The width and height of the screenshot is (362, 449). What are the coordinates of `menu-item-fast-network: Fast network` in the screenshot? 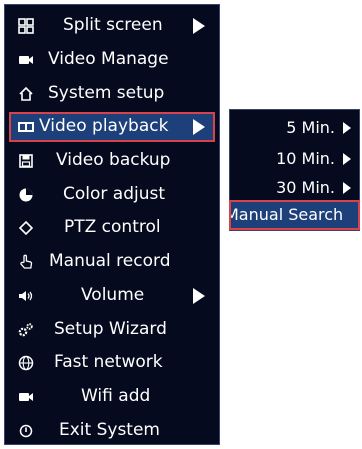 It's located at (112, 363).